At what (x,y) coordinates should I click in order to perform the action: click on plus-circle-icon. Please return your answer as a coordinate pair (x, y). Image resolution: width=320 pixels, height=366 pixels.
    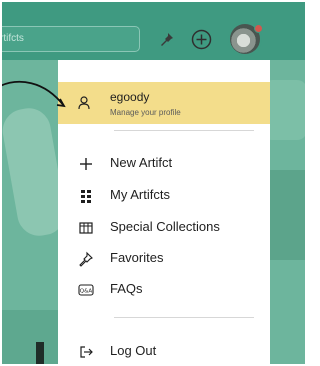
    Looking at the image, I should click on (201, 39).